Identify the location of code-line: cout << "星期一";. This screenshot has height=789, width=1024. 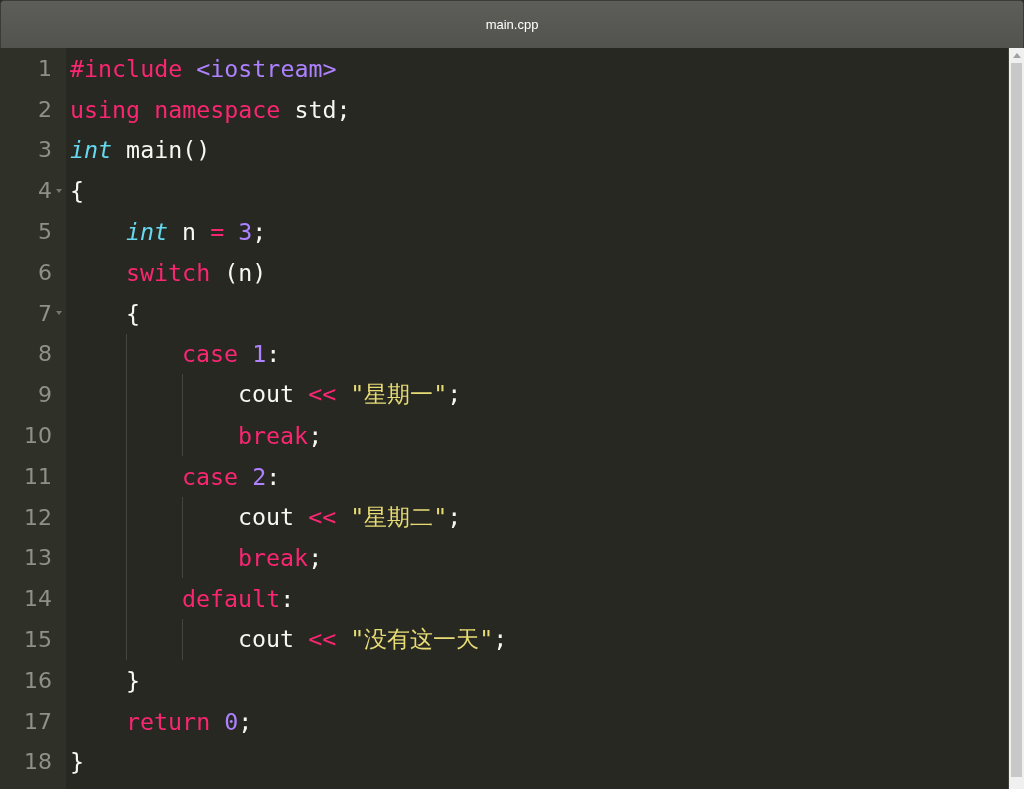
(350, 394).